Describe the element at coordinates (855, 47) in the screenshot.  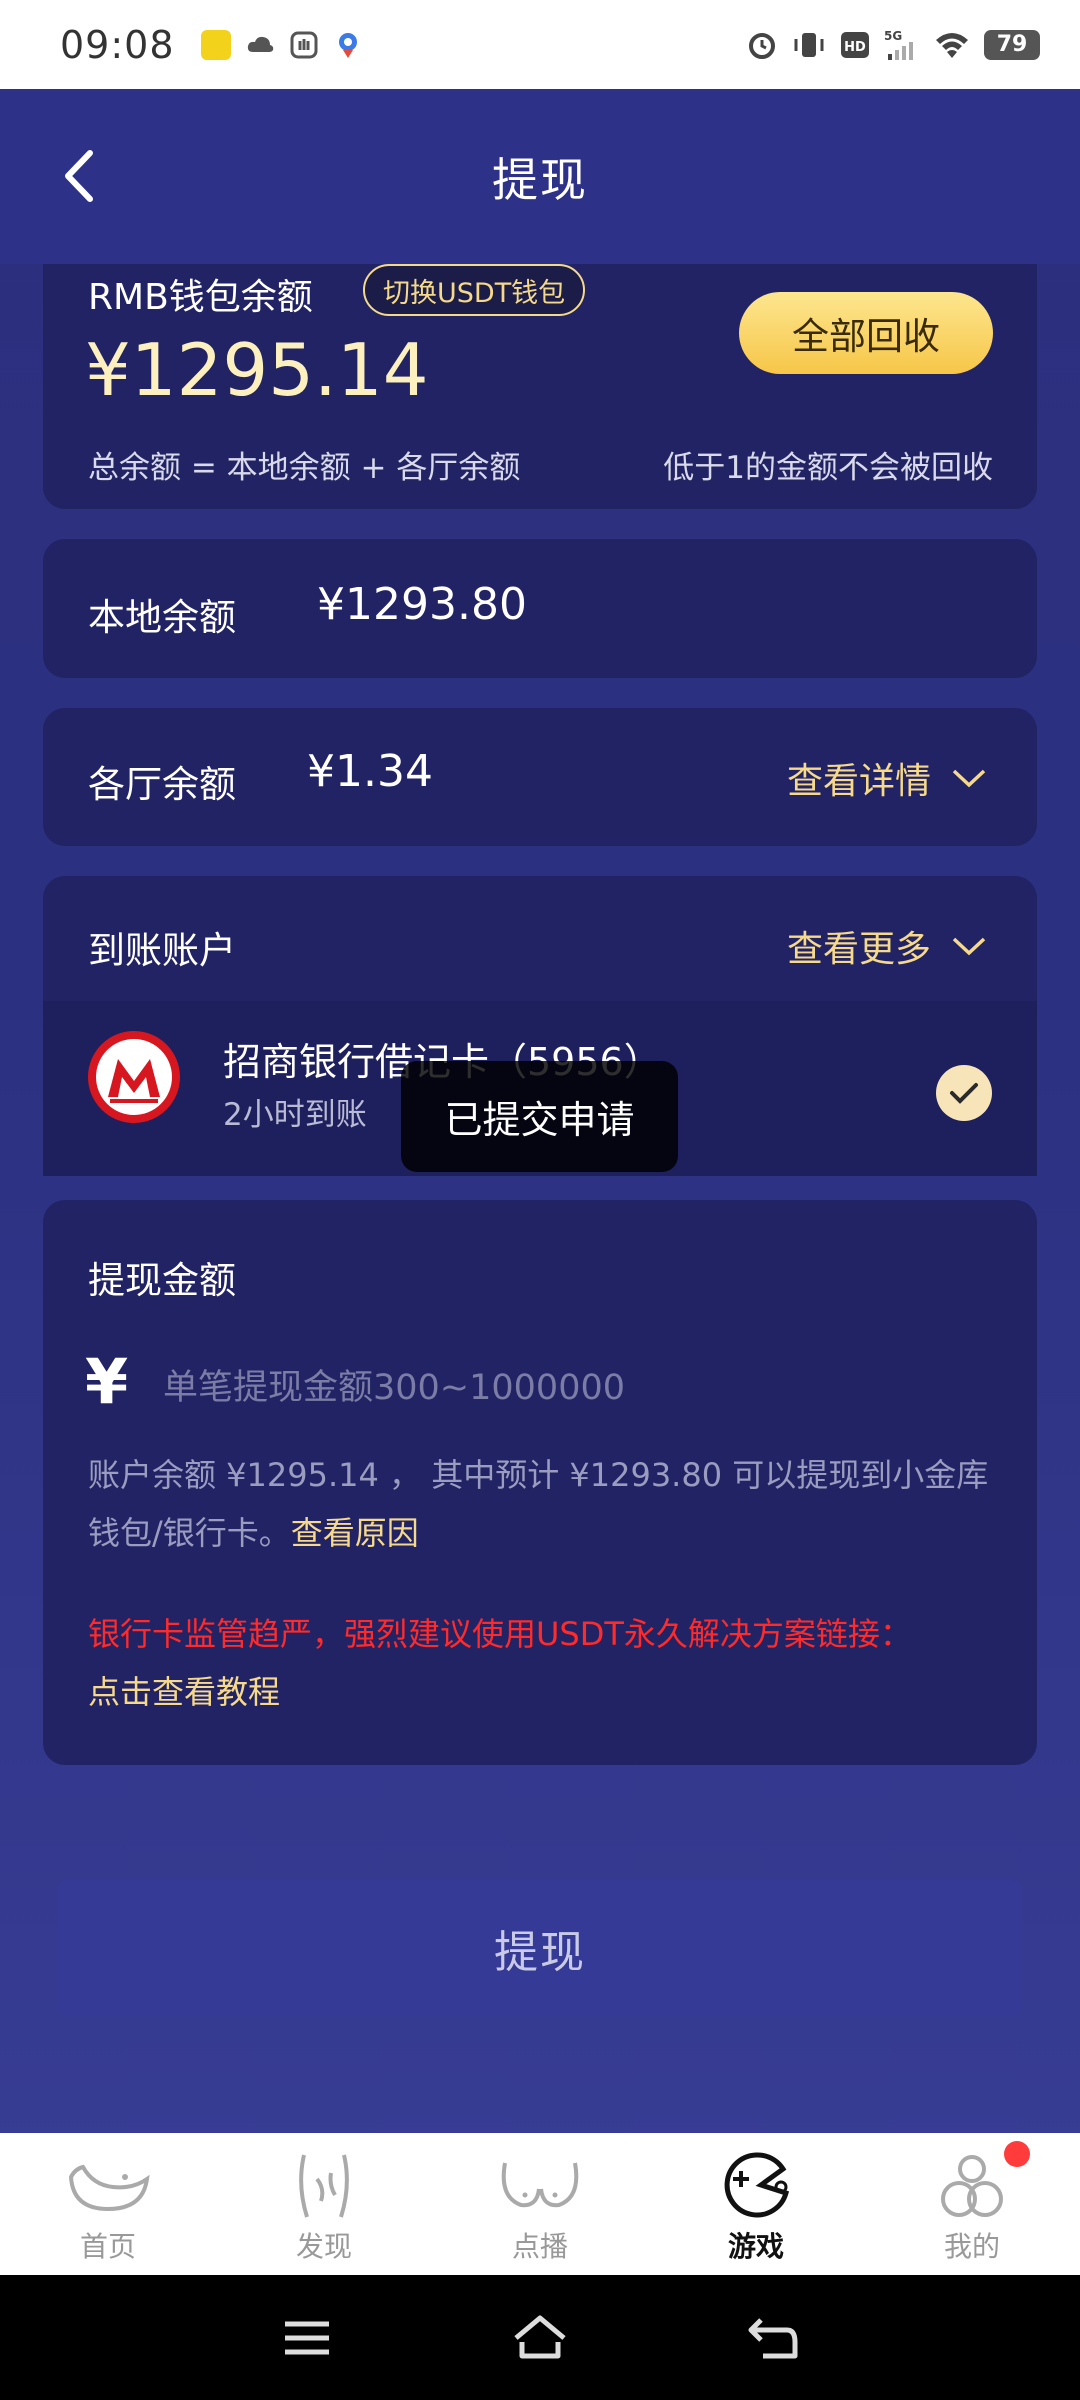
I see `svg-text: HD` at that location.